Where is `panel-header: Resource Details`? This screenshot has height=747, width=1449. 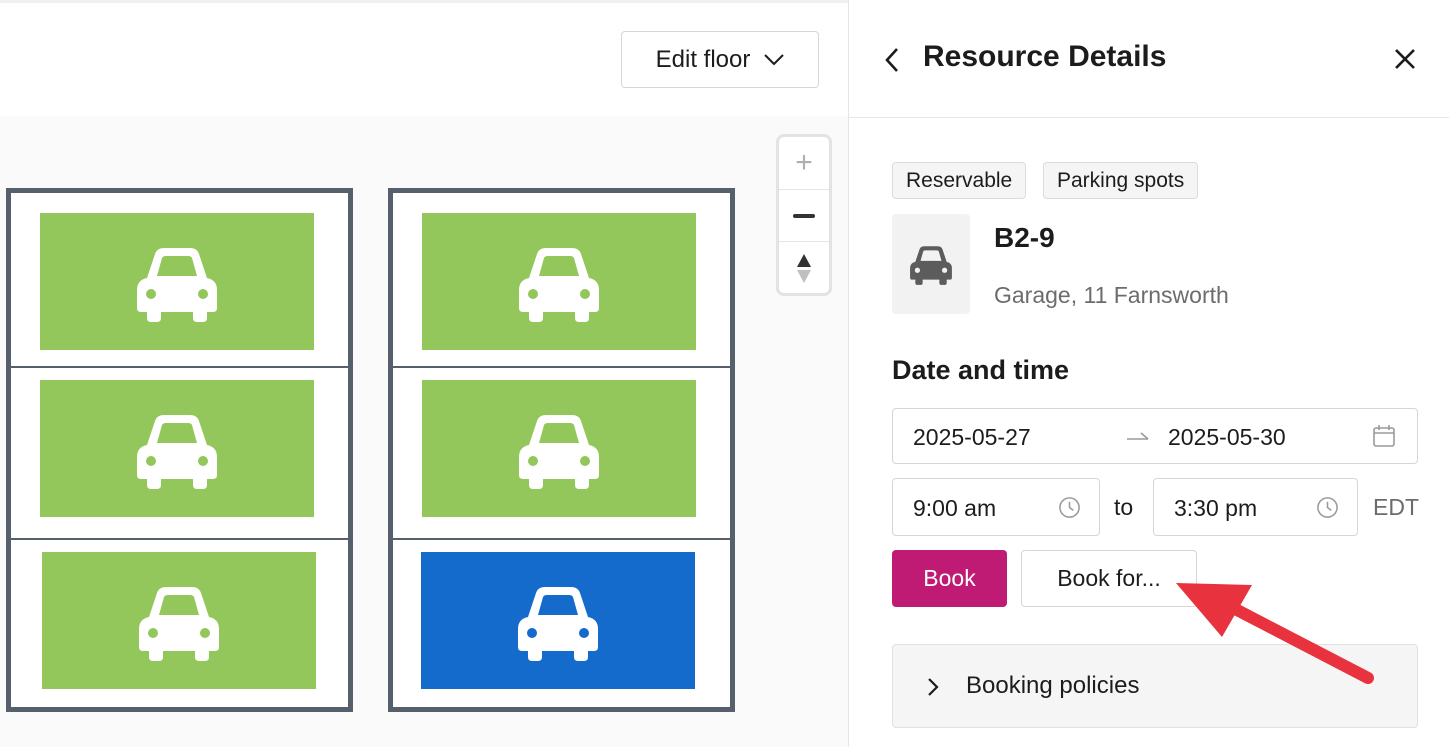
panel-header: Resource Details is located at coordinates (1149, 59).